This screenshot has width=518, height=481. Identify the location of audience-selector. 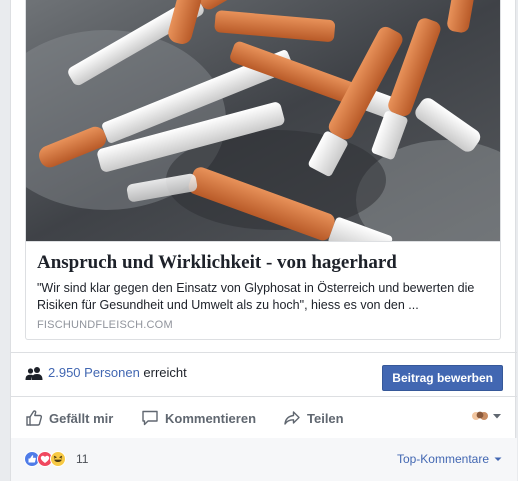
(487, 416).